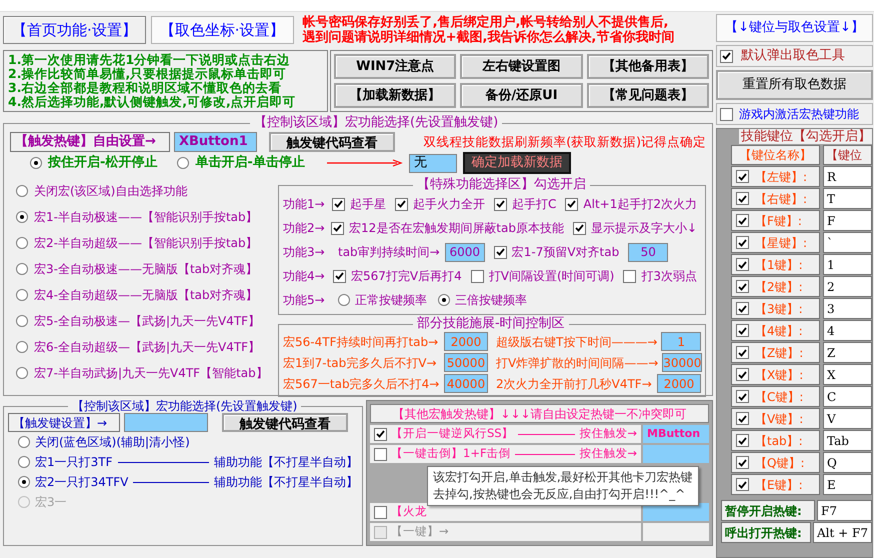 The image size is (874, 558). Describe the element at coordinates (577, 363) in the screenshot. I see `timing-label: 打V炸弹扩散的时间间隔——→` at that location.